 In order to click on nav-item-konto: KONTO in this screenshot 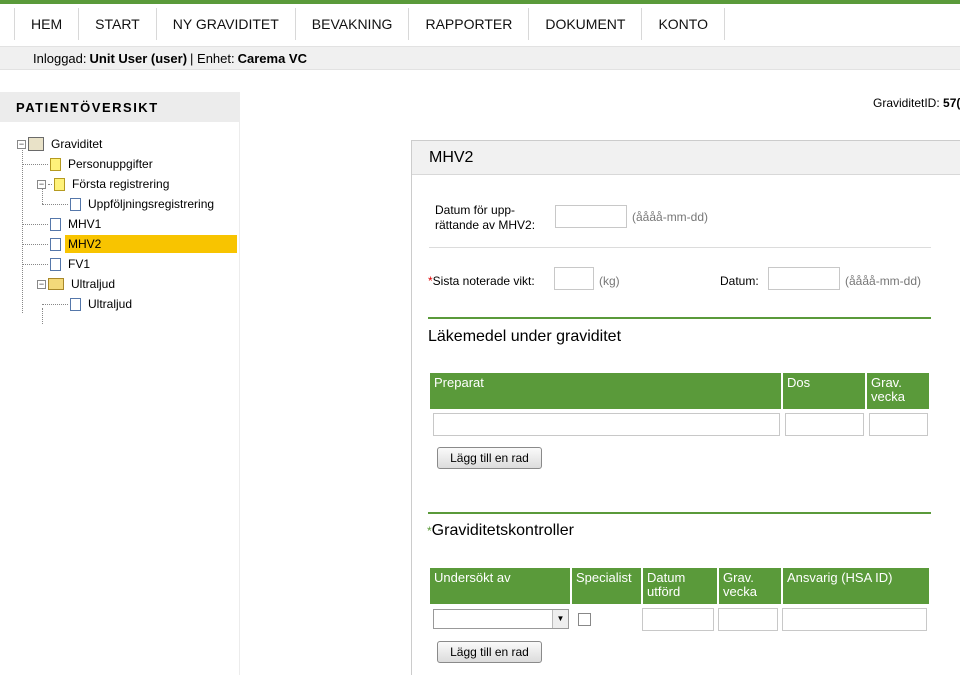, I will do `click(683, 24)`.